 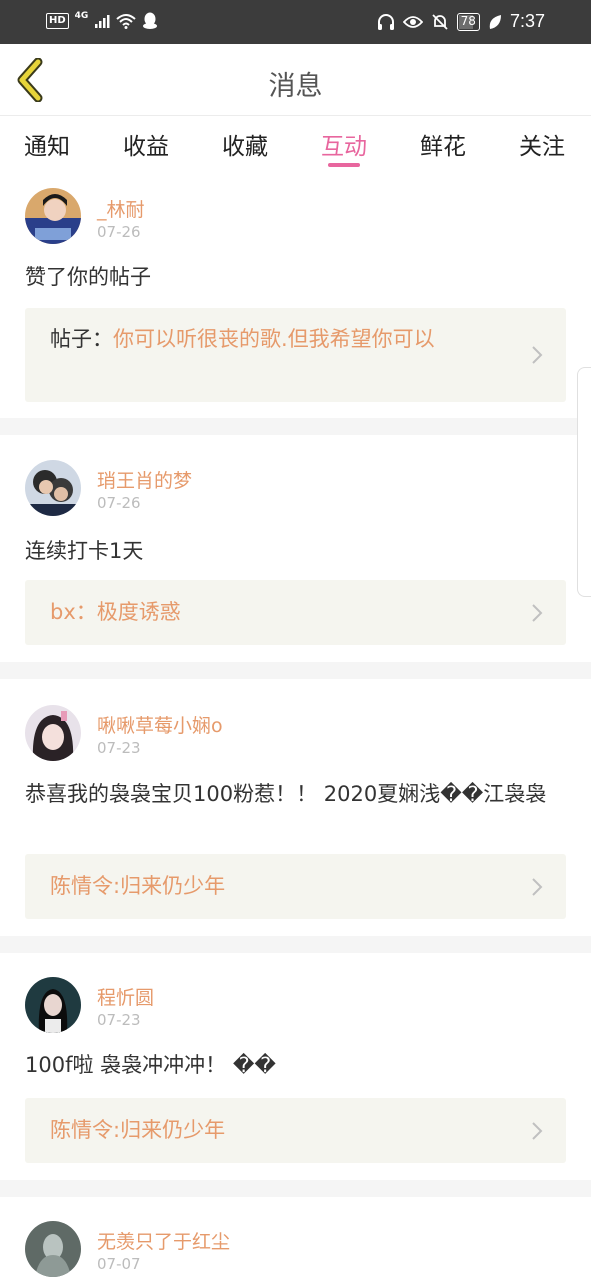 I want to click on page-title: 消息, so click(x=295, y=86).